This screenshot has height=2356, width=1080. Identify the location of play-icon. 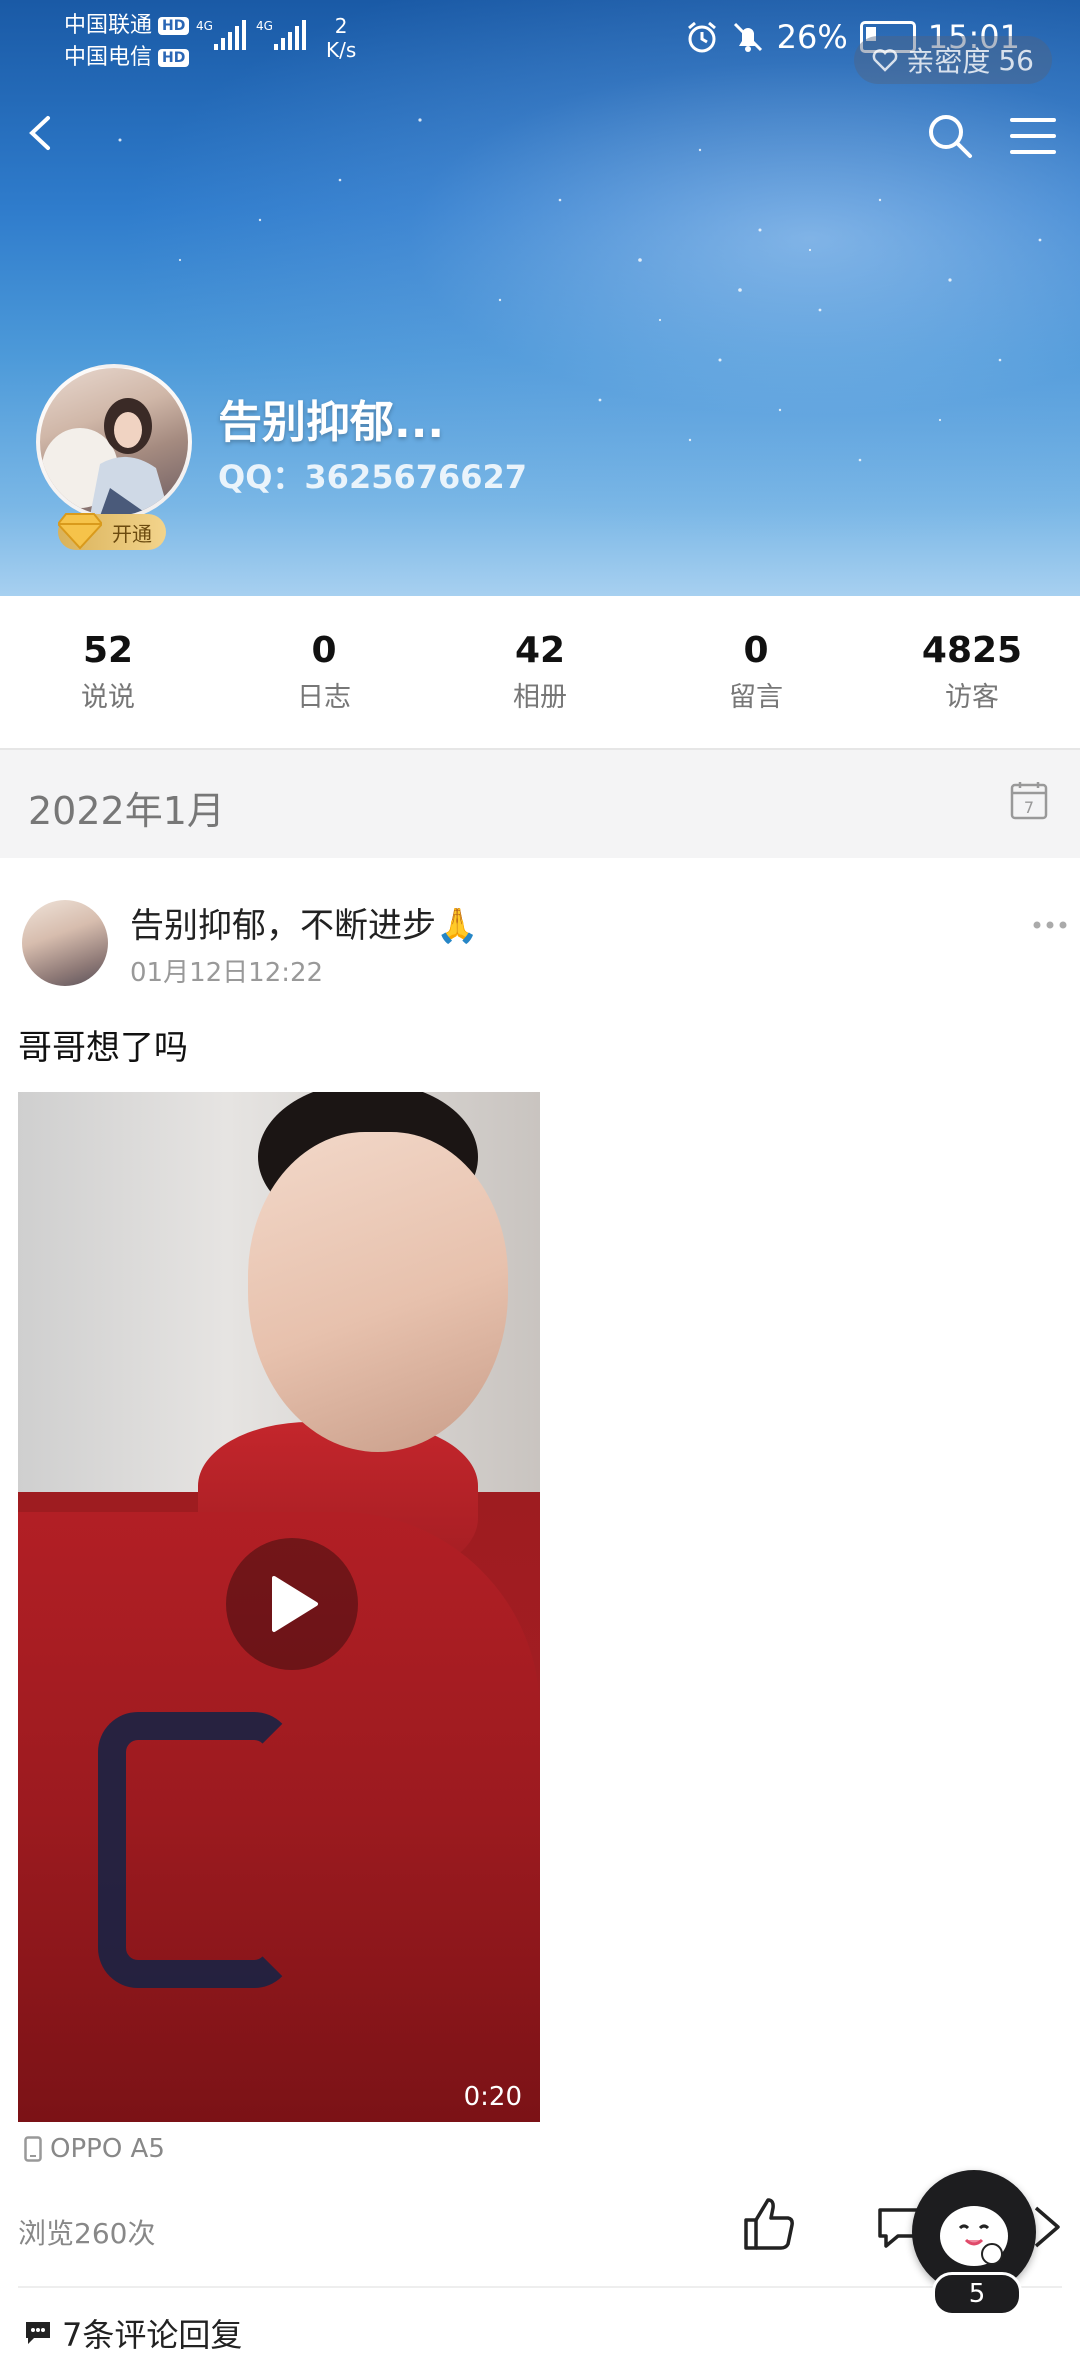
(295, 1604).